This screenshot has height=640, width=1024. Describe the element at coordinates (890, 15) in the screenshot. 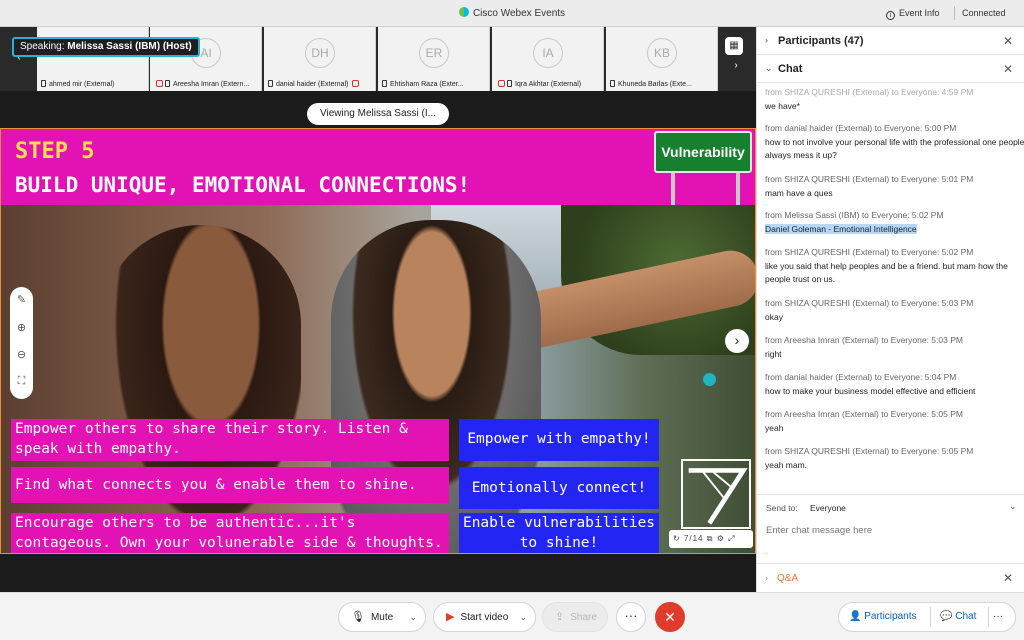

I see `info-icon: i` at that location.